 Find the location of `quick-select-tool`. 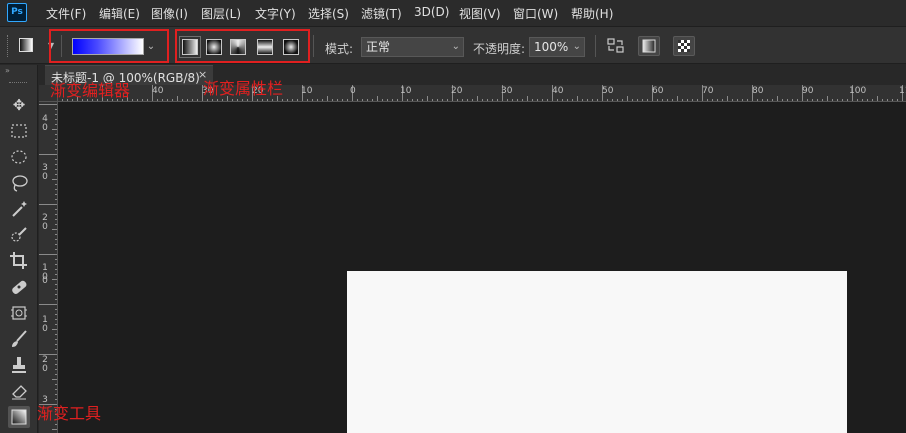

quick-select-tool is located at coordinates (19, 235).